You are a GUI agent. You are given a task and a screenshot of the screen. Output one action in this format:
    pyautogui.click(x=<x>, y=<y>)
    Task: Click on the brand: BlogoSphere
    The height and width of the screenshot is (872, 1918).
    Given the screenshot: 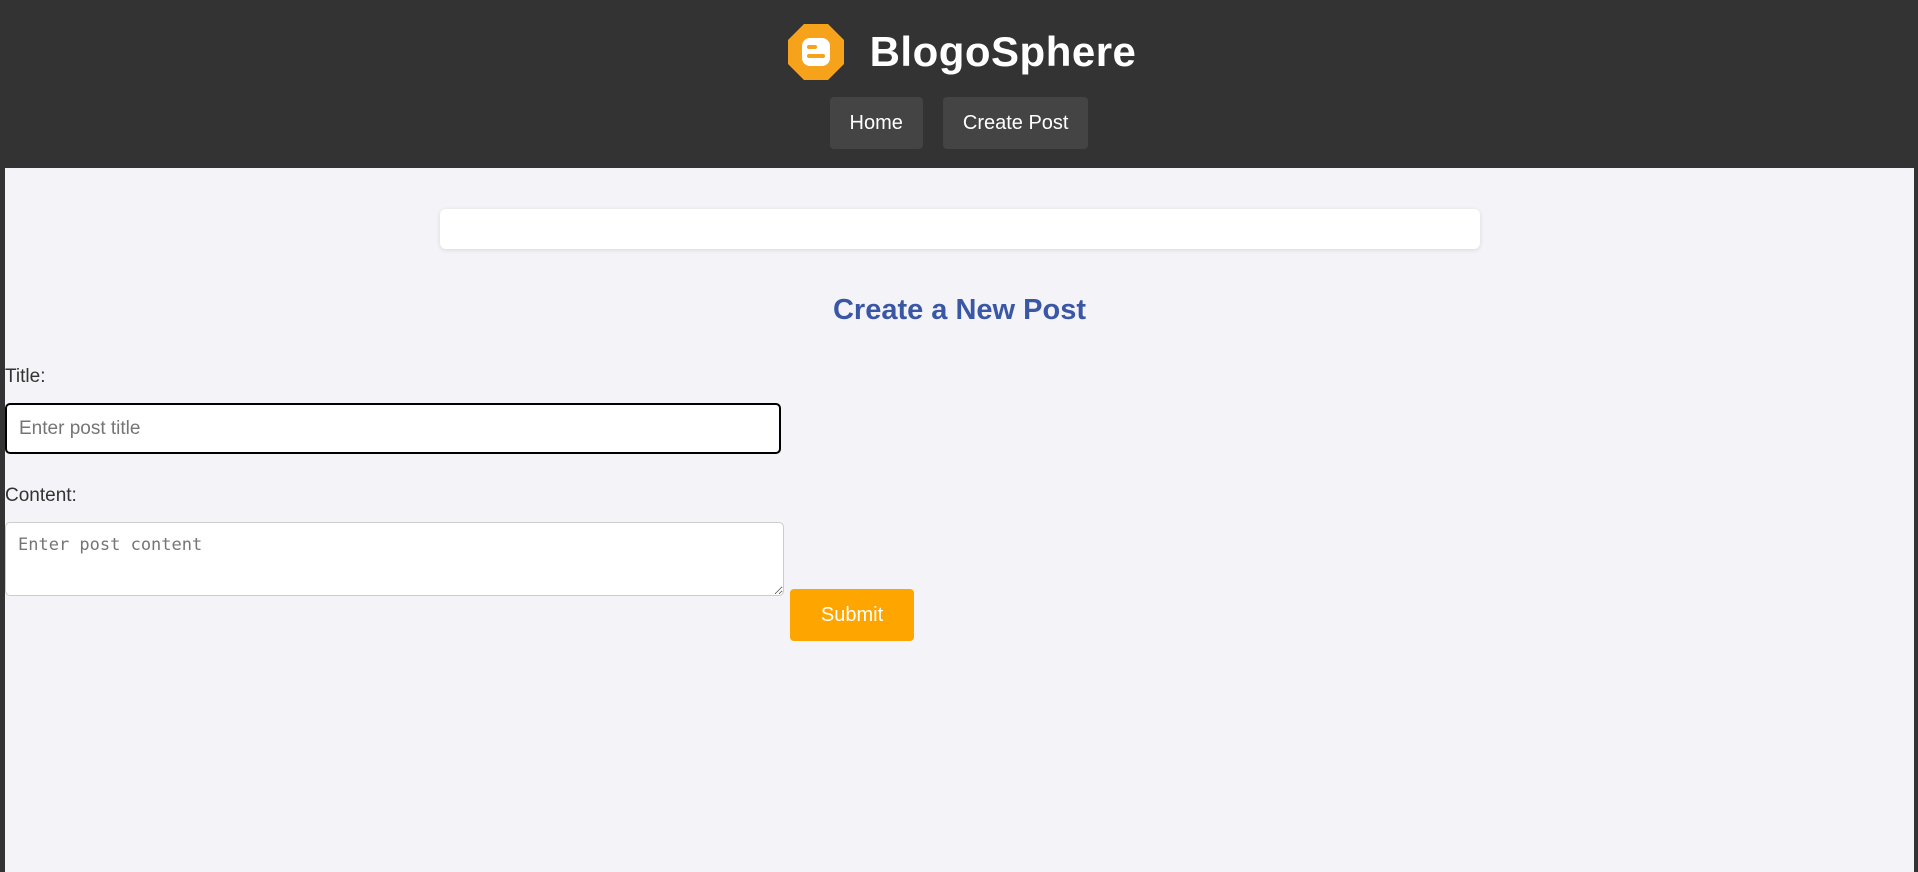 What is the action you would take?
    pyautogui.click(x=959, y=52)
    